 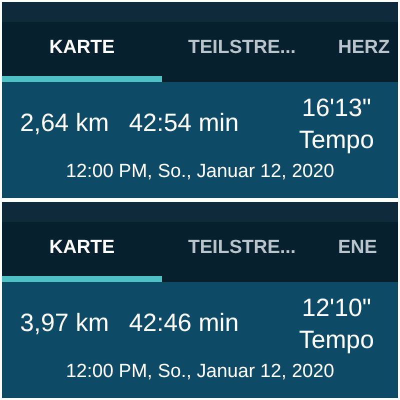 I want to click on duration-value: 42:46 min, so click(x=183, y=324).